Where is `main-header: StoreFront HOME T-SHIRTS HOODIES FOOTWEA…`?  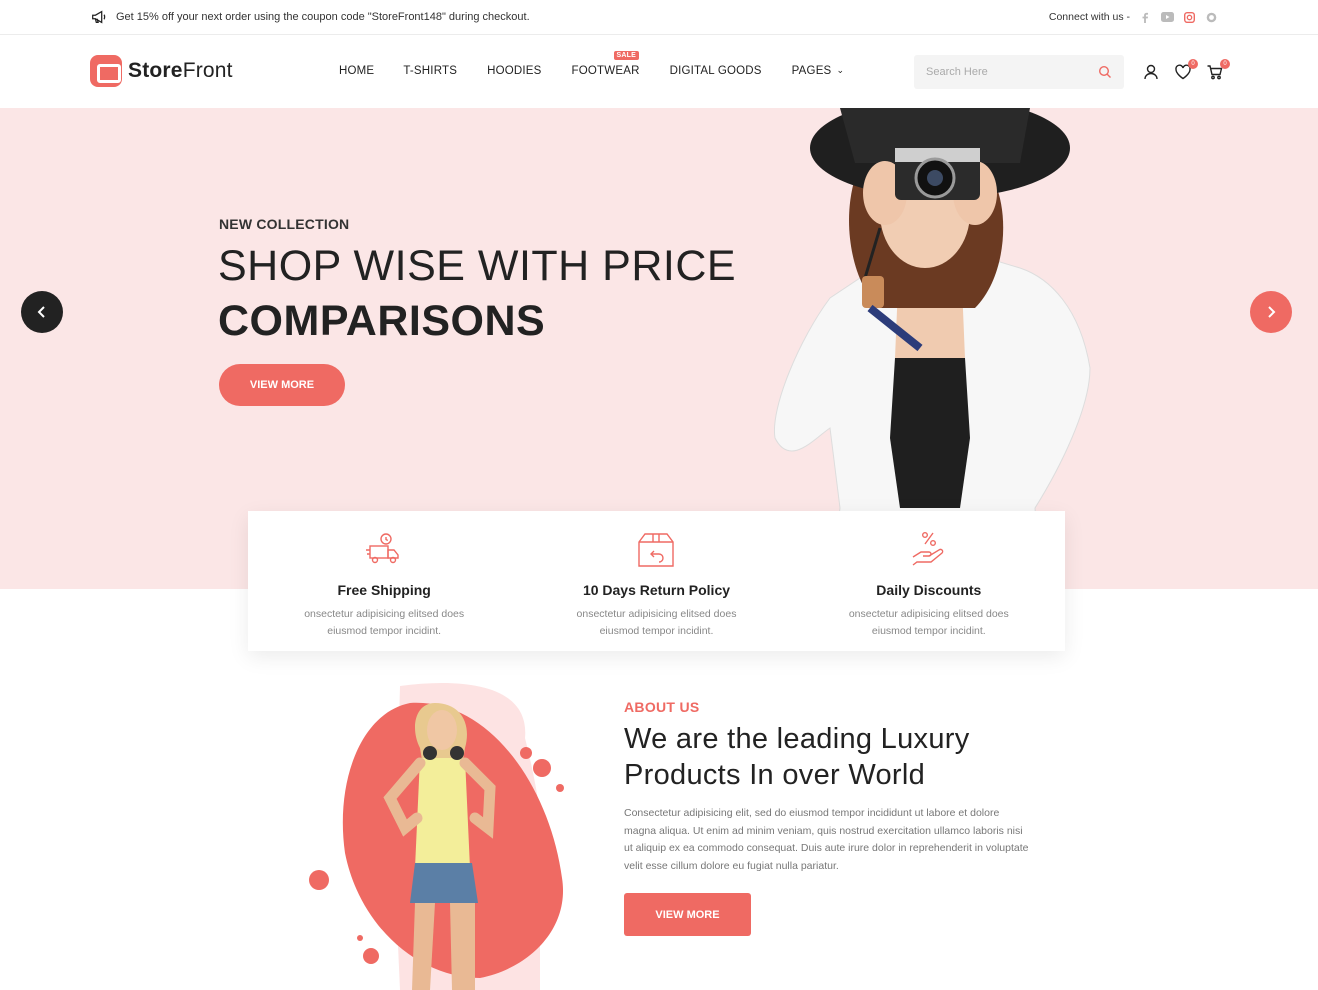 main-header: StoreFront HOME T-SHIRTS HOODIES FOOTWEA… is located at coordinates (659, 72).